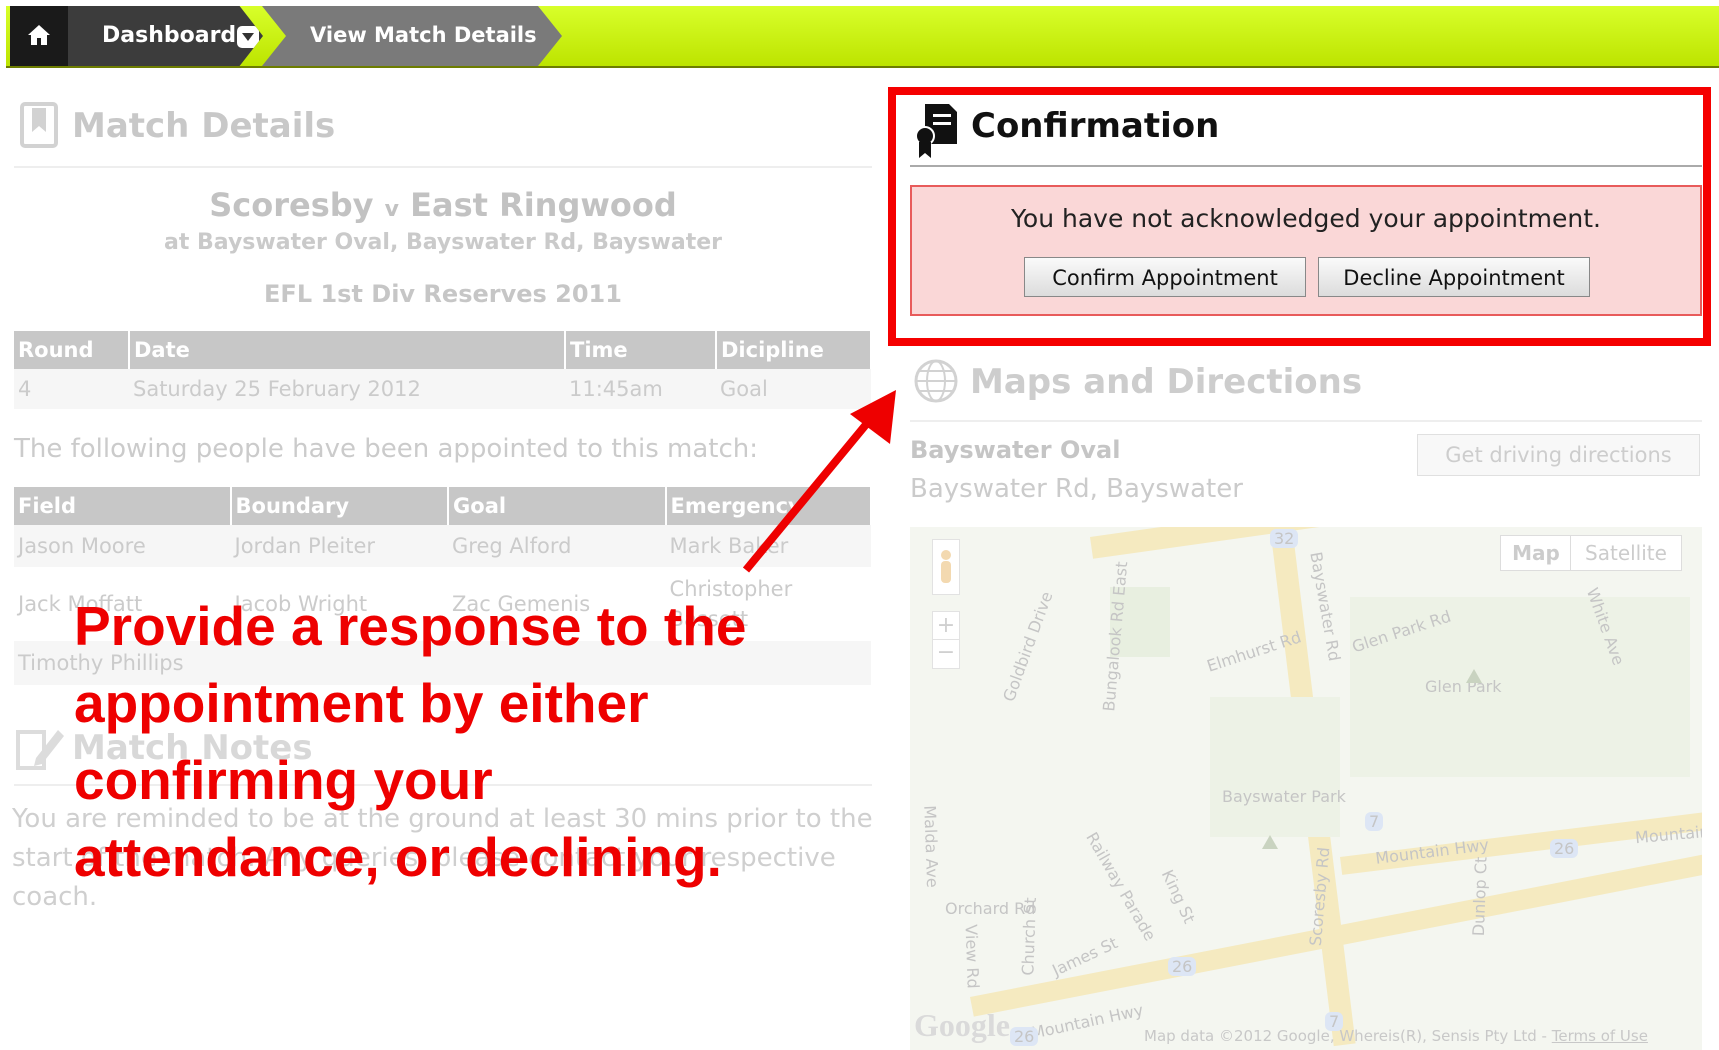  I want to click on table-cell: Jason Moore, so click(122, 546).